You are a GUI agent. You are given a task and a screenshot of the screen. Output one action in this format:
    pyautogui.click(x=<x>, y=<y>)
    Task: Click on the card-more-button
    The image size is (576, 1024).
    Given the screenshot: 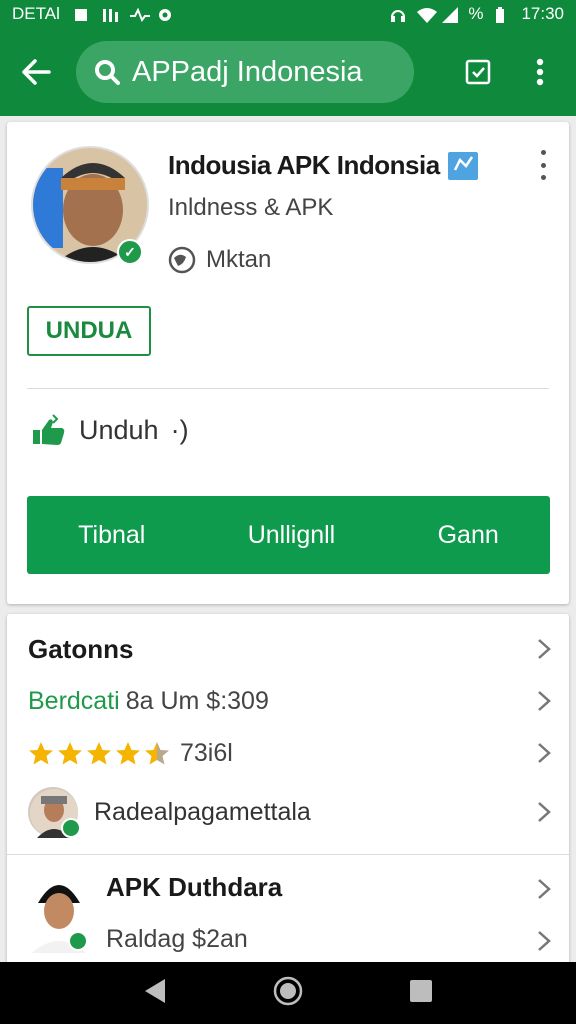 What is the action you would take?
    pyautogui.click(x=543, y=165)
    